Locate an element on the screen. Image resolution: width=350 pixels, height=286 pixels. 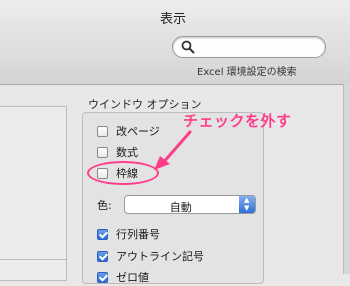
page-breaks-checkbox is located at coordinates (102, 131).